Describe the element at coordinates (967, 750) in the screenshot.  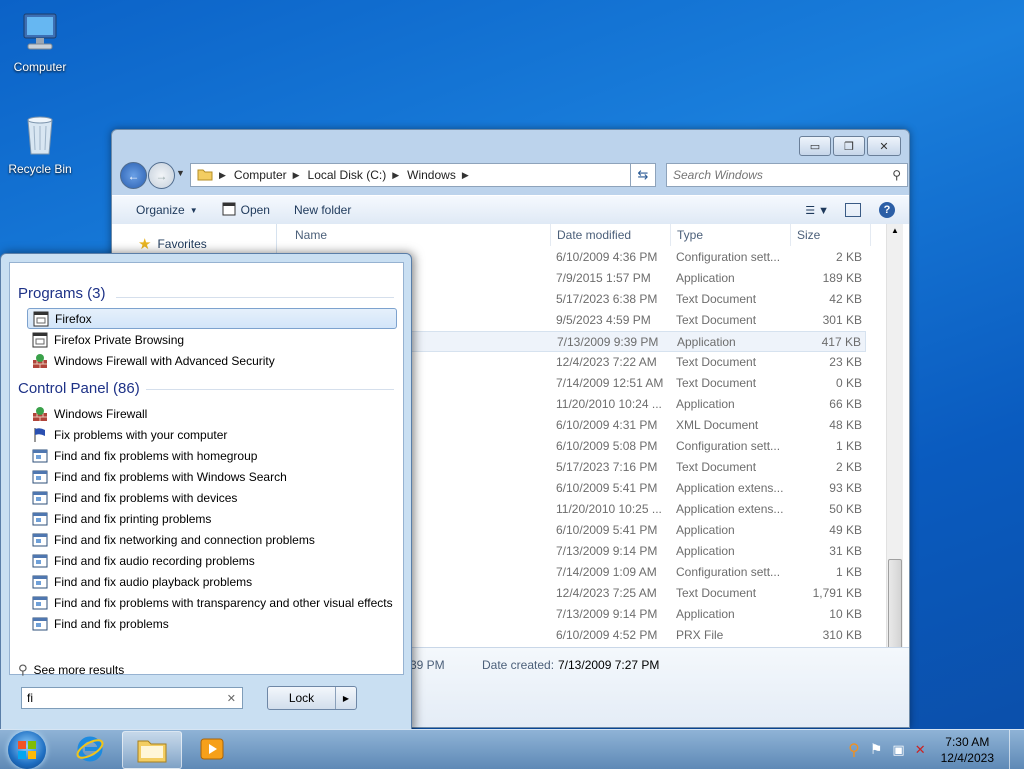
I see `clock: 7:30 AM 12/4/2023` at that location.